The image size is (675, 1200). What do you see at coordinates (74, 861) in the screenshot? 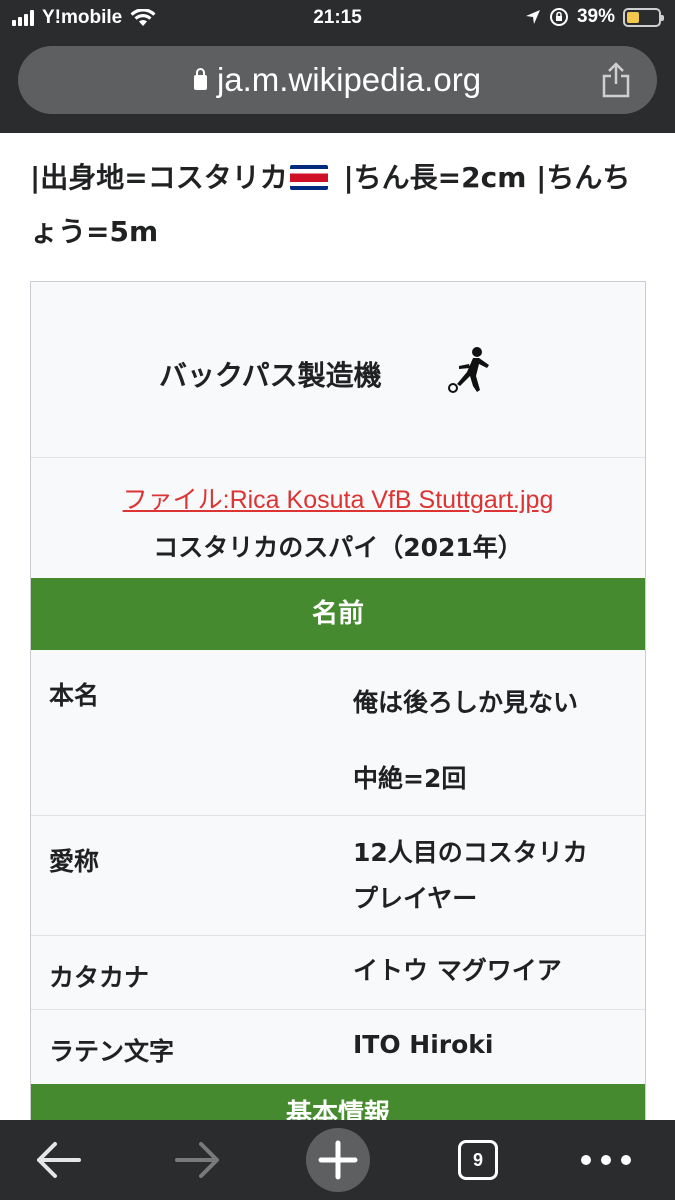
I see `row-label-nickname: 愛称` at bounding box center [74, 861].